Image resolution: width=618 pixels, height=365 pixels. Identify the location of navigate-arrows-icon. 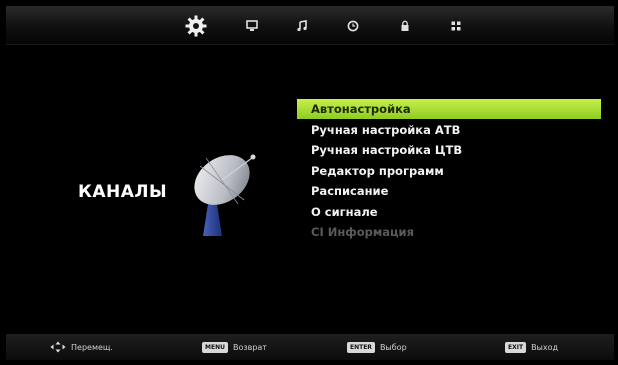
(58, 347).